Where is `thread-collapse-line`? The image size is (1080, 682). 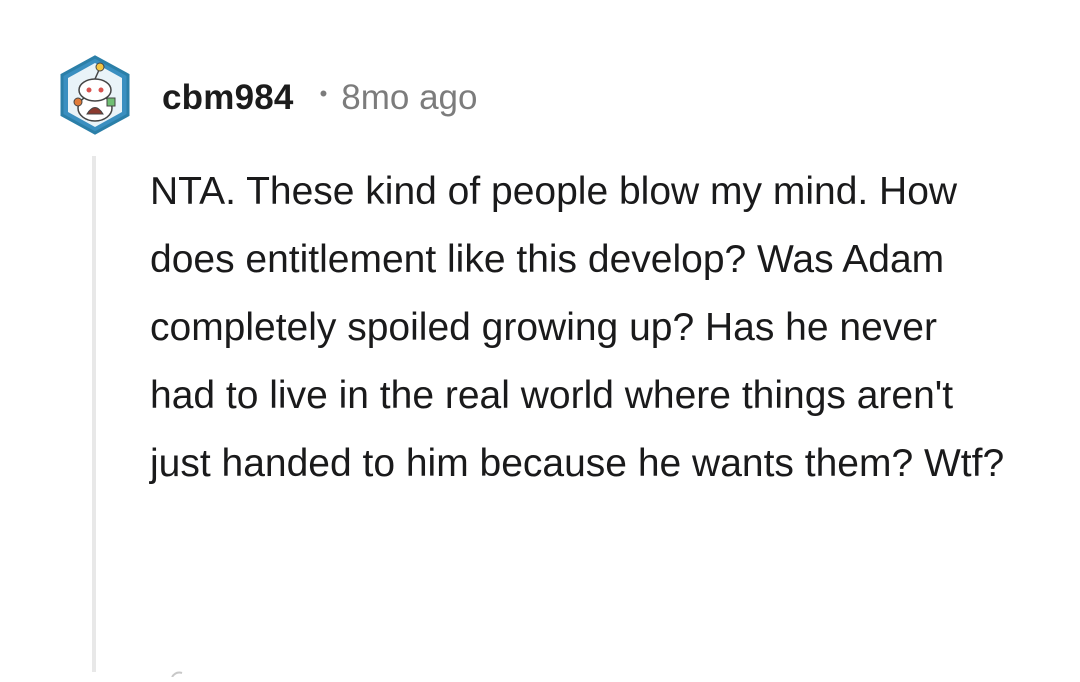 thread-collapse-line is located at coordinates (94, 414).